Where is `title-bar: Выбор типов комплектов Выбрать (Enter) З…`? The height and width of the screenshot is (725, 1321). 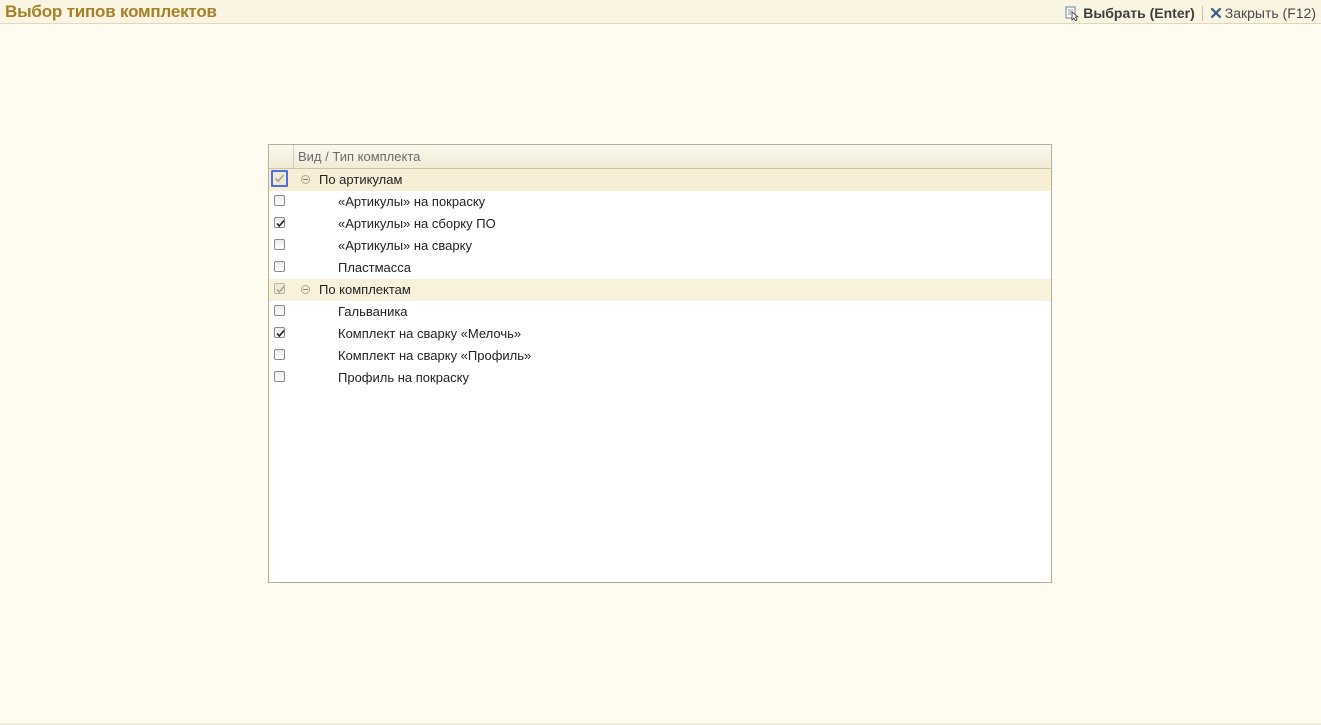
title-bar: Выбор типов комплектов Выбрать (Enter) З… is located at coordinates (660, 12).